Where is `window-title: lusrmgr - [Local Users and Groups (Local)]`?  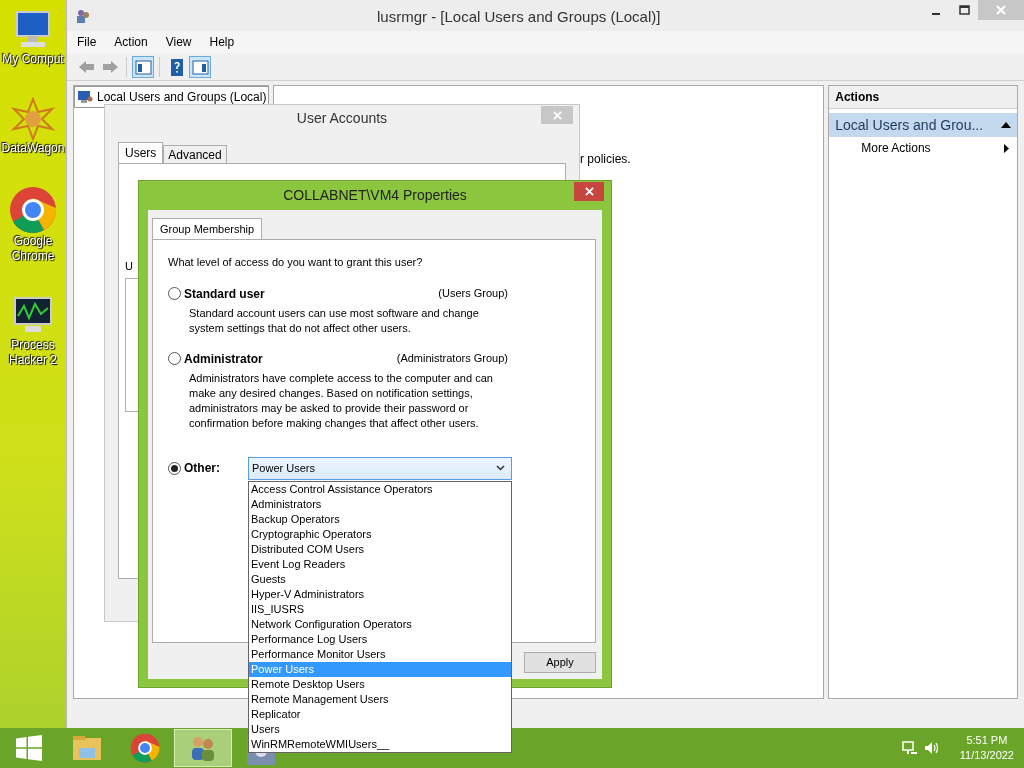 window-title: lusrmgr - [Local Users and Groups (Local)] is located at coordinates (519, 17).